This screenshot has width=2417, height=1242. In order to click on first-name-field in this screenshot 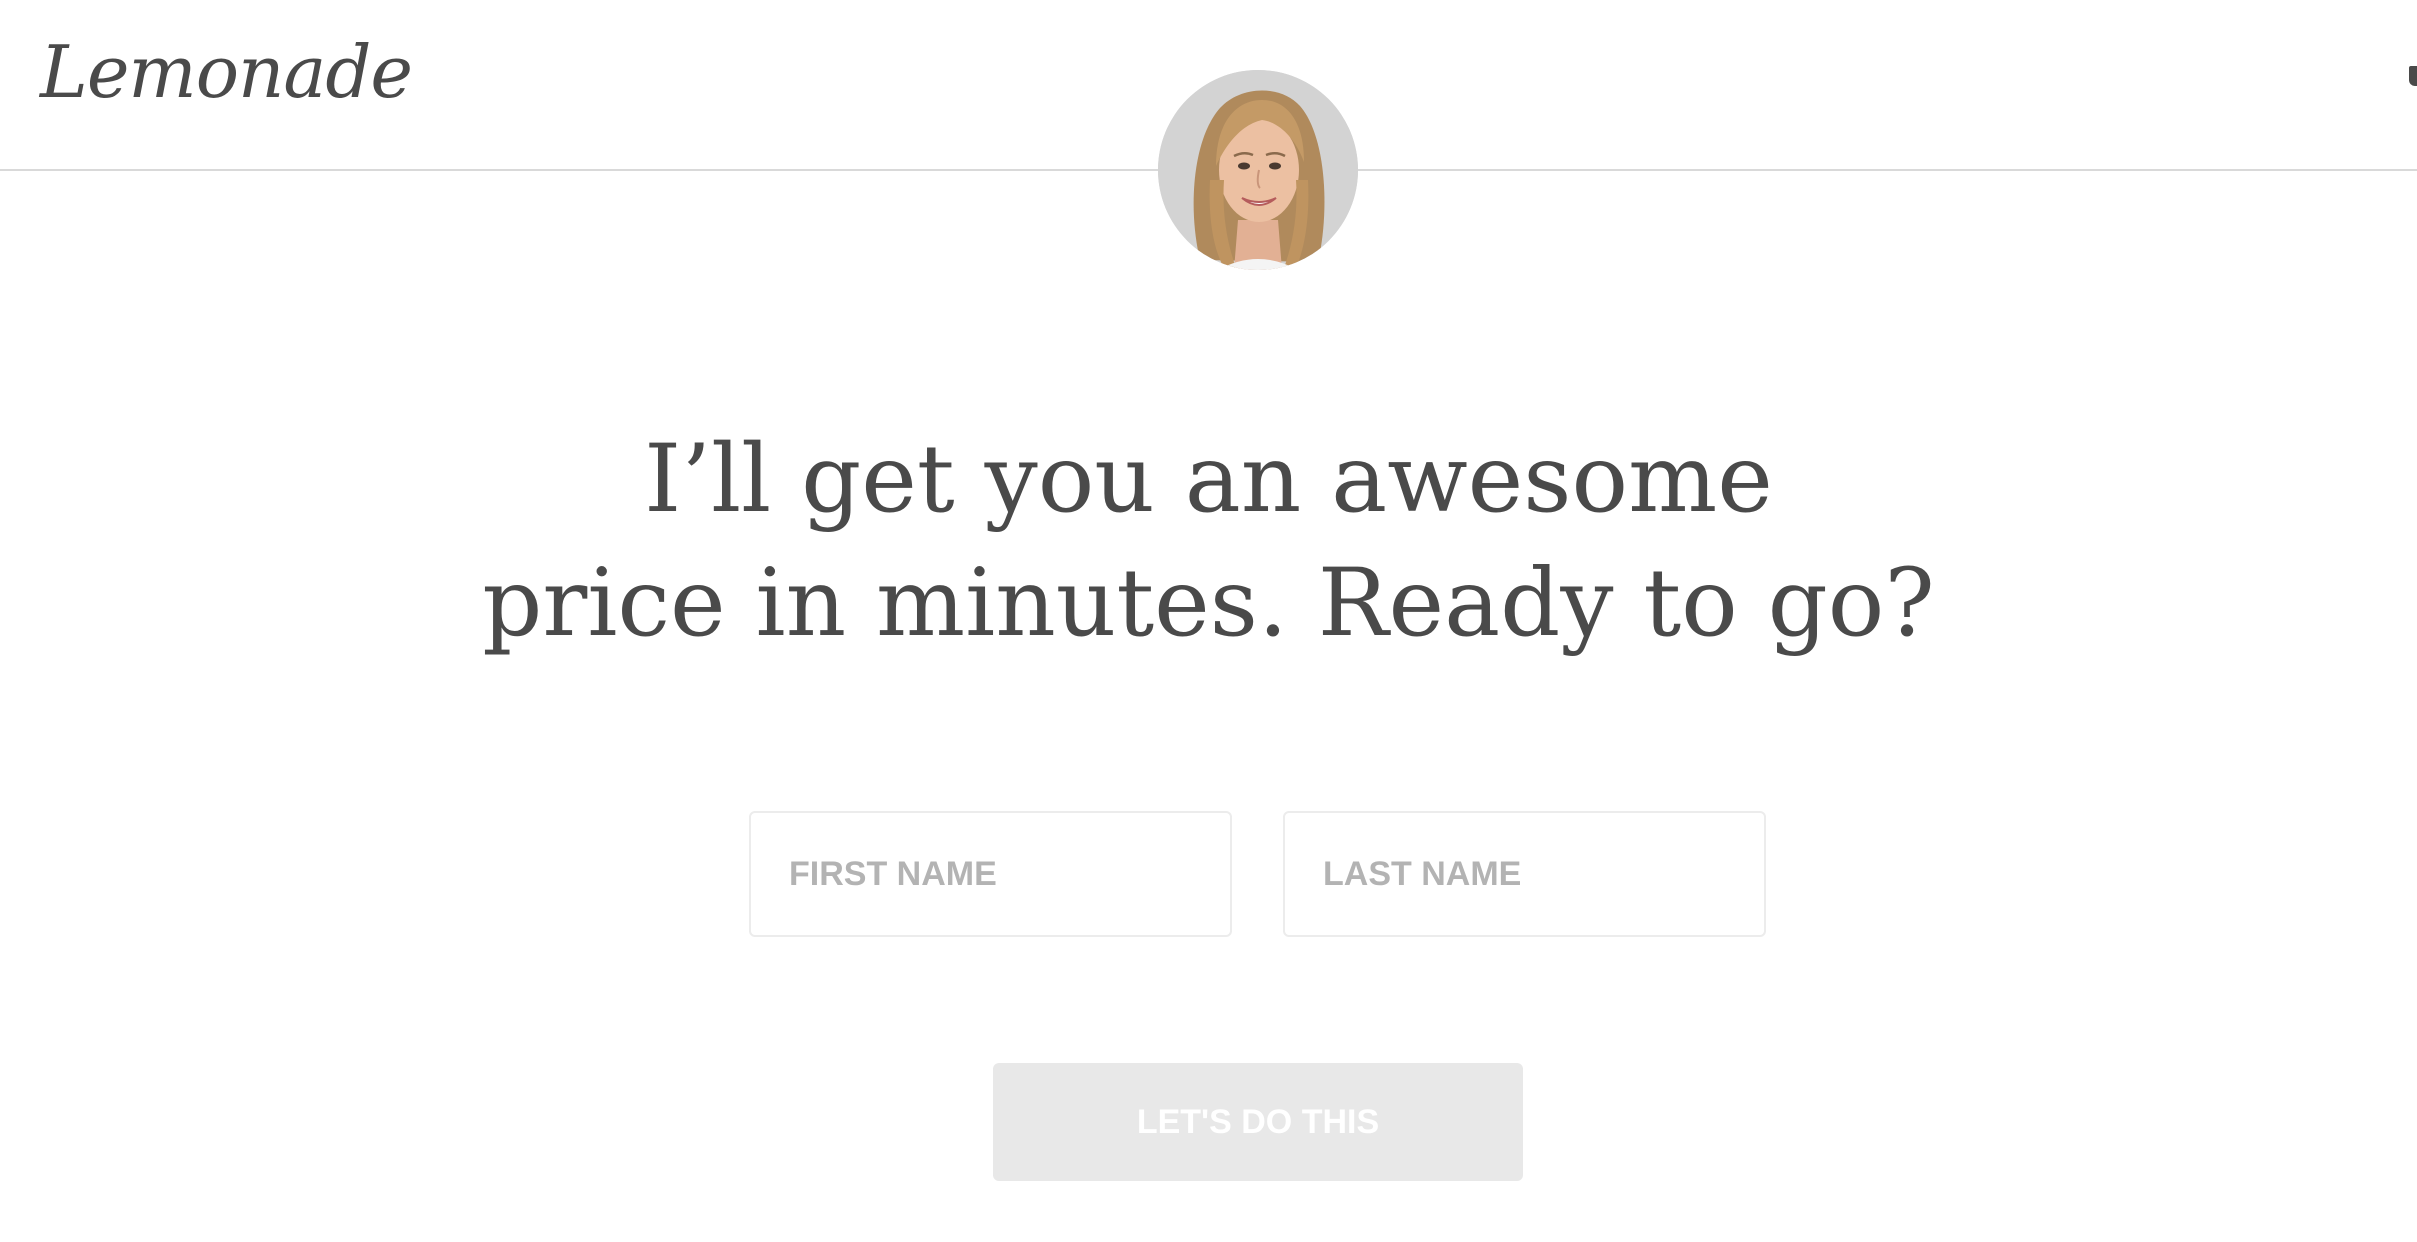, I will do `click(990, 874)`.